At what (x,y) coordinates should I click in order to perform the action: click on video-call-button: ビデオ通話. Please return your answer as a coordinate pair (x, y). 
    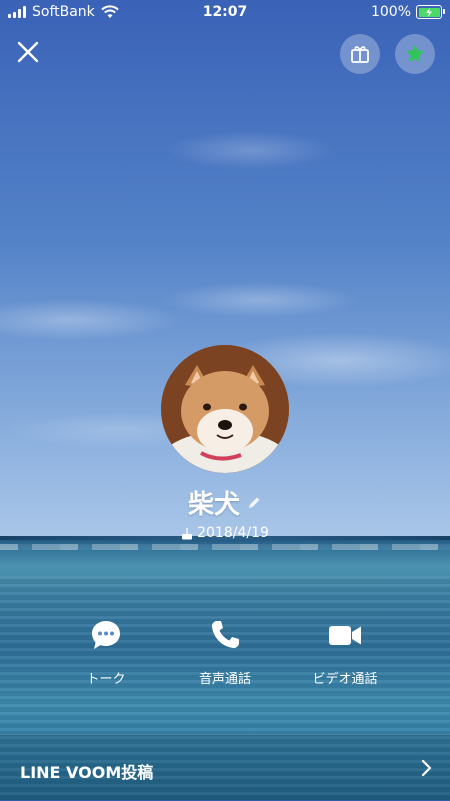
    Looking at the image, I should click on (345, 652).